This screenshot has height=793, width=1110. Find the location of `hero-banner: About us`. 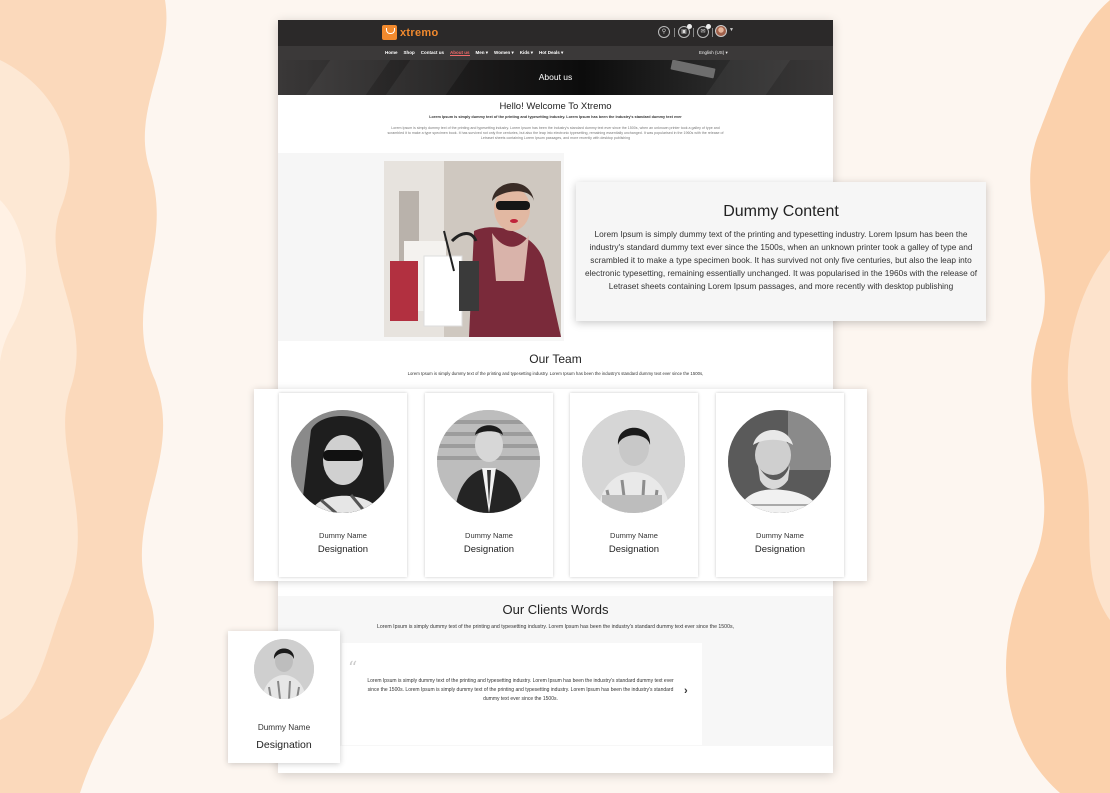

hero-banner: About us is located at coordinates (555, 77).